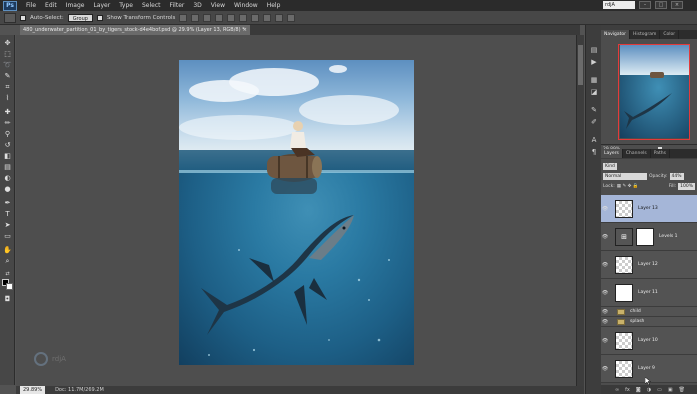 This screenshot has width=697, height=394. I want to click on layer-row: 👁 Layer 11, so click(649, 293).